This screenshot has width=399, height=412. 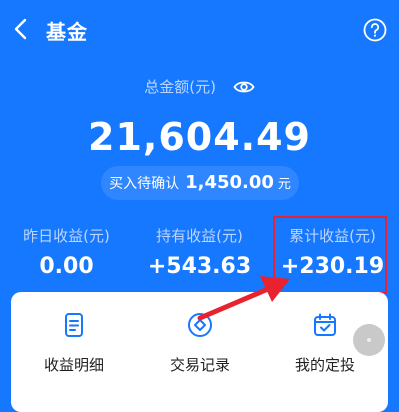 What do you see at coordinates (325, 324) in the screenshot?
I see `calendar-check-icon` at bounding box center [325, 324].